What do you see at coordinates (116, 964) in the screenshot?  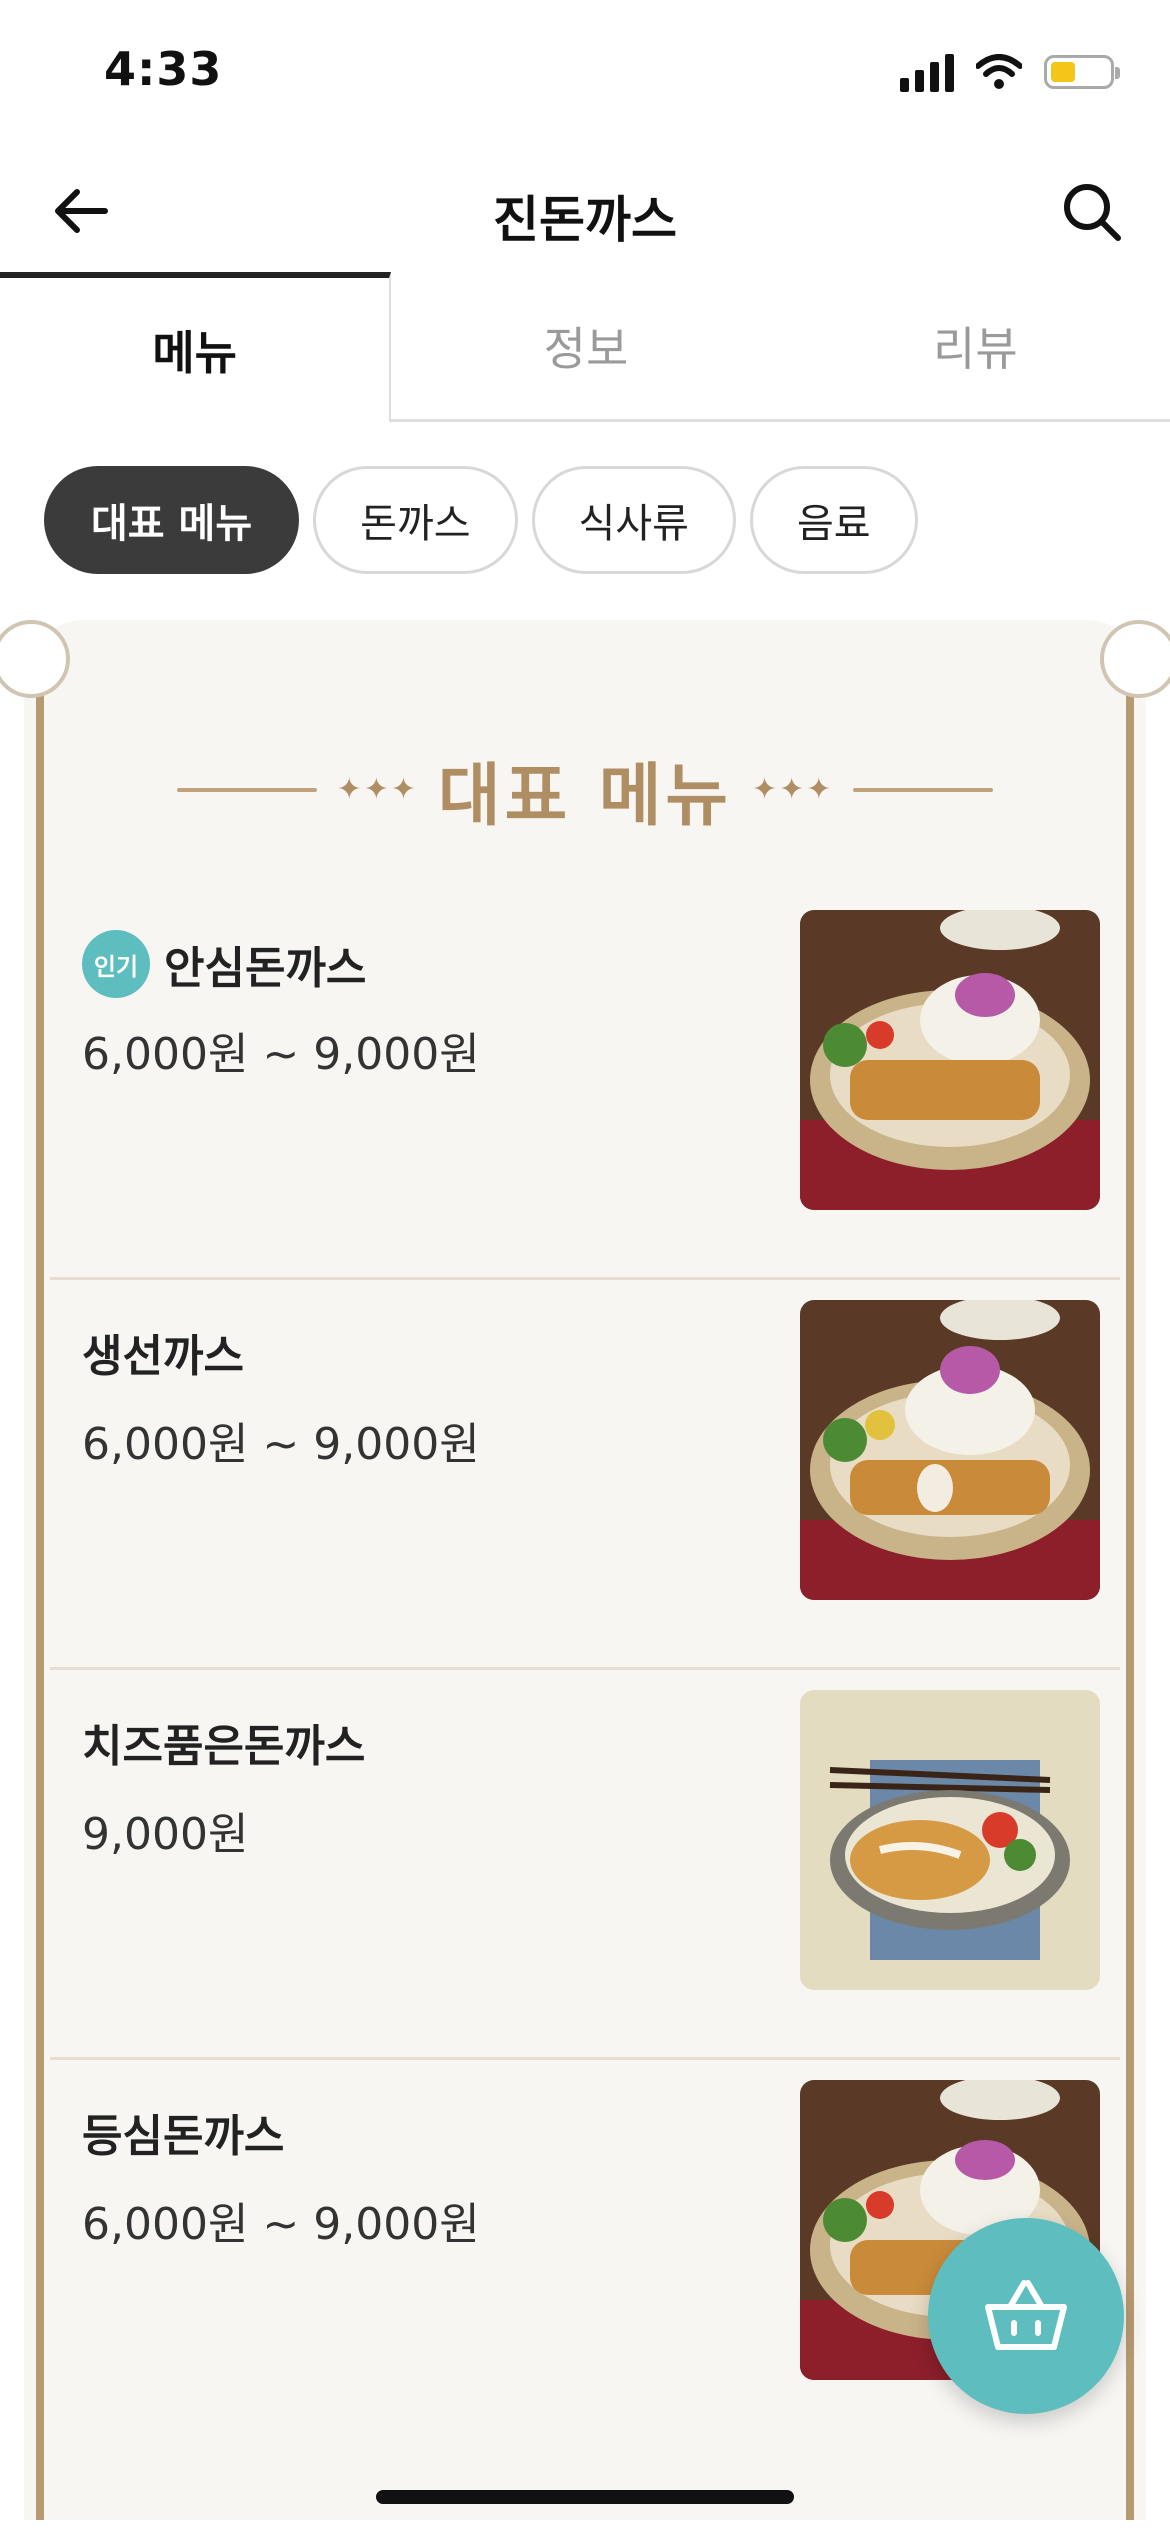 I see `popular-badge: 인기` at bounding box center [116, 964].